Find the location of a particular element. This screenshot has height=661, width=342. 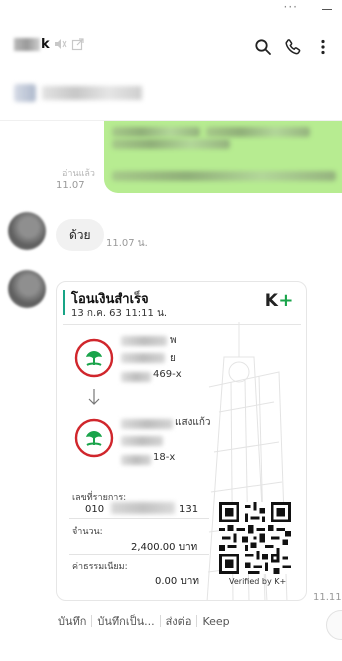

received-message-bubble: ด้วย is located at coordinates (80, 235).